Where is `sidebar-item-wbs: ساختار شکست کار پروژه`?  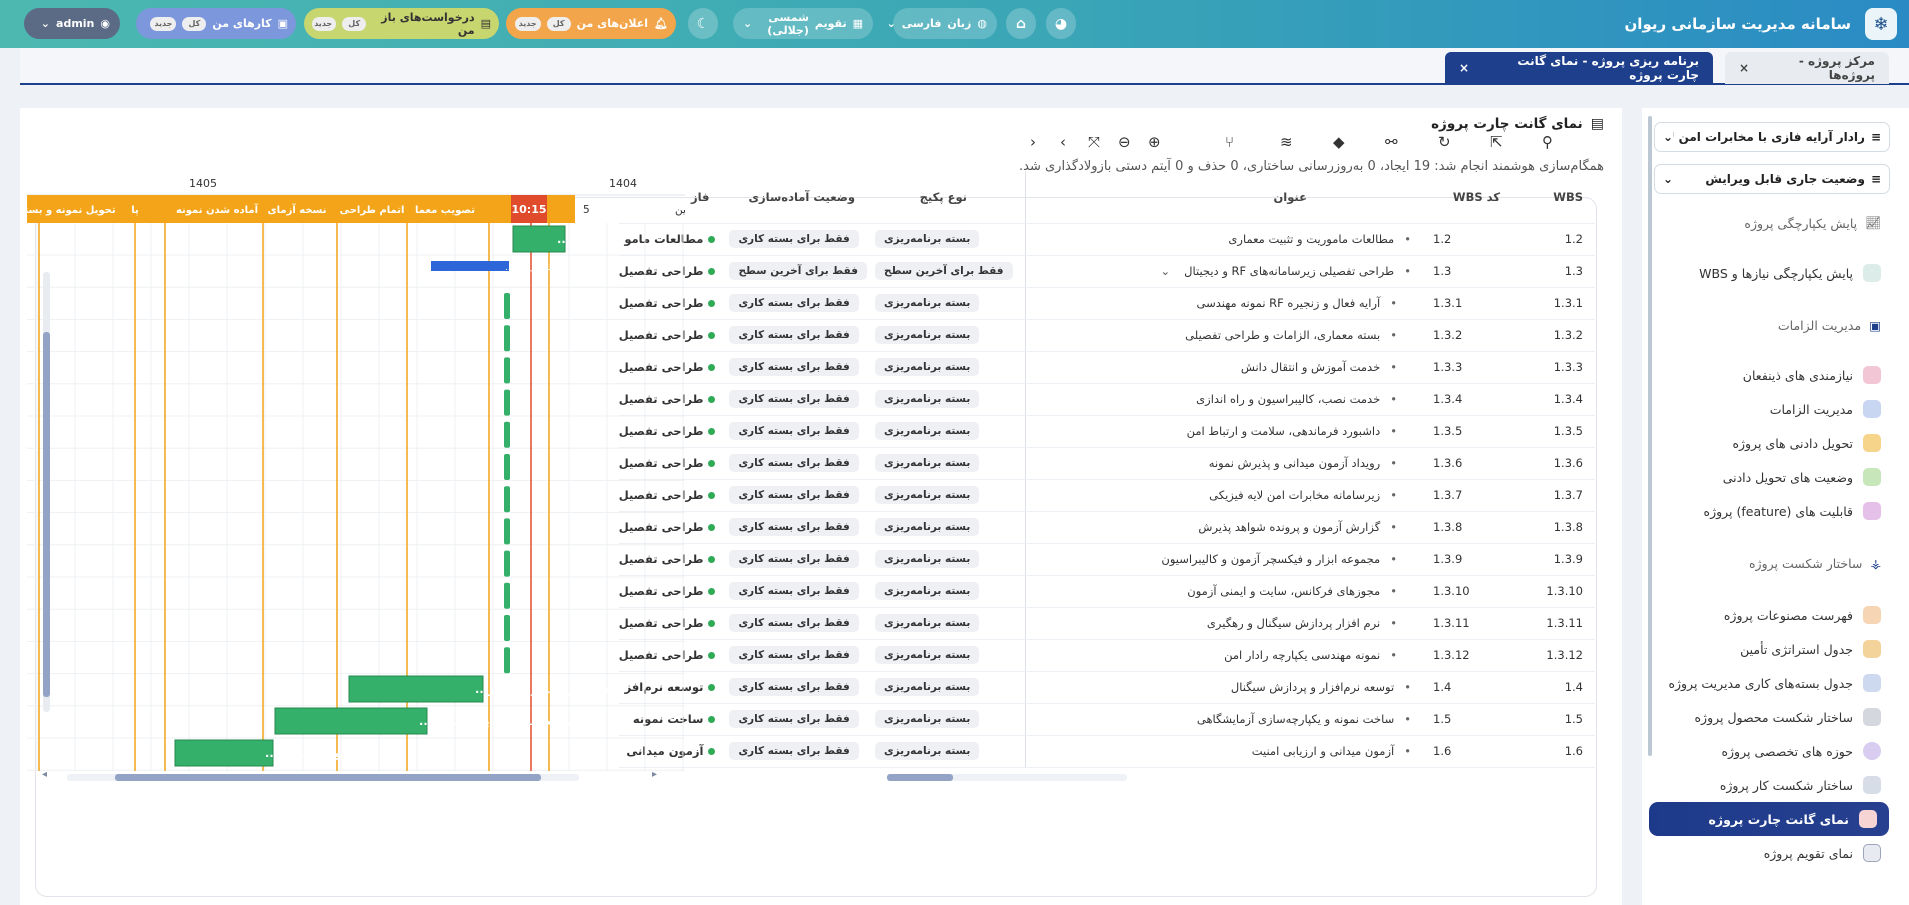 sidebar-item-wbs: ساختار شکست کار پروژه is located at coordinates (1769, 785).